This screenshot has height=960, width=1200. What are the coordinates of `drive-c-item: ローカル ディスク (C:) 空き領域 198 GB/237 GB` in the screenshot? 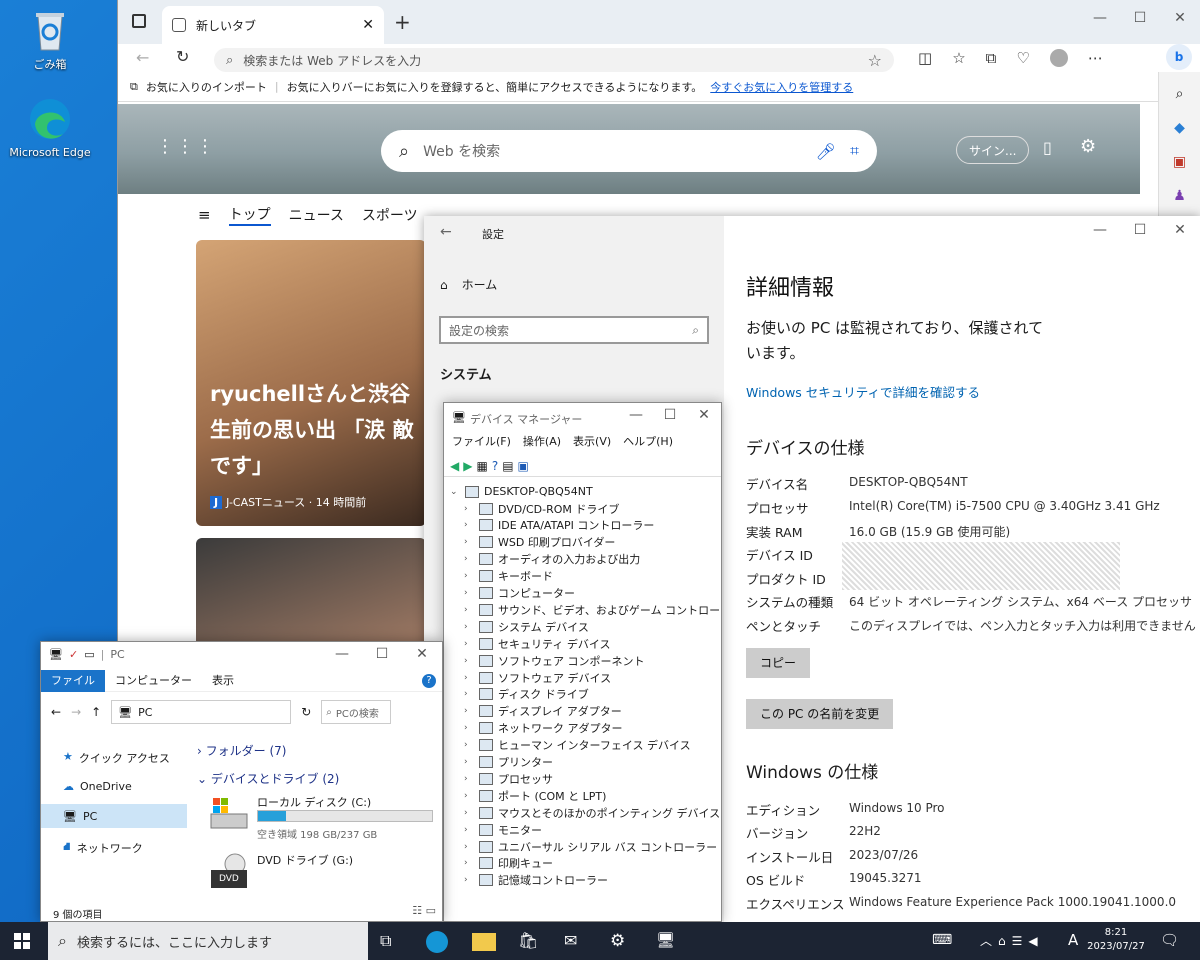 It's located at (324, 816).